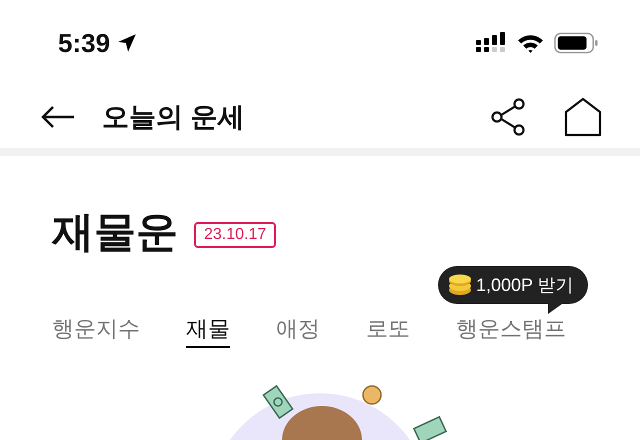  I want to click on status-time: 5:39, so click(84, 43).